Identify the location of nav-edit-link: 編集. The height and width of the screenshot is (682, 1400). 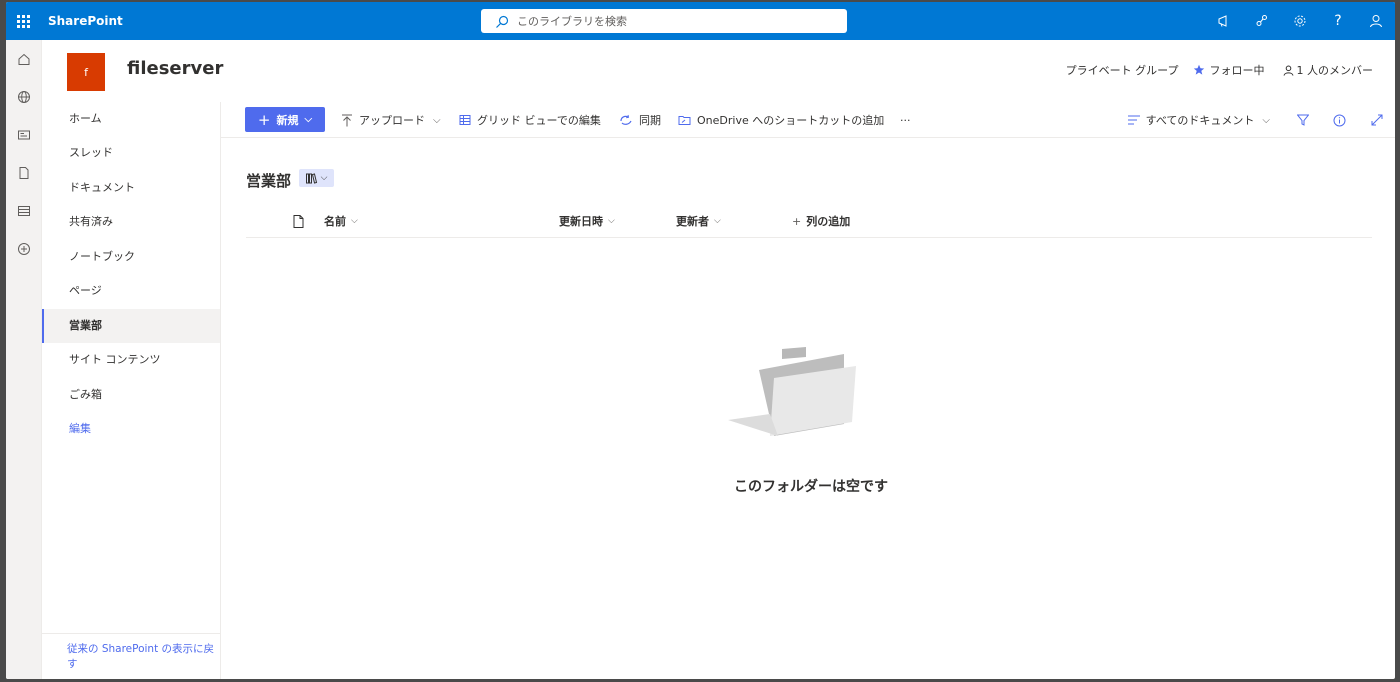
(131, 429).